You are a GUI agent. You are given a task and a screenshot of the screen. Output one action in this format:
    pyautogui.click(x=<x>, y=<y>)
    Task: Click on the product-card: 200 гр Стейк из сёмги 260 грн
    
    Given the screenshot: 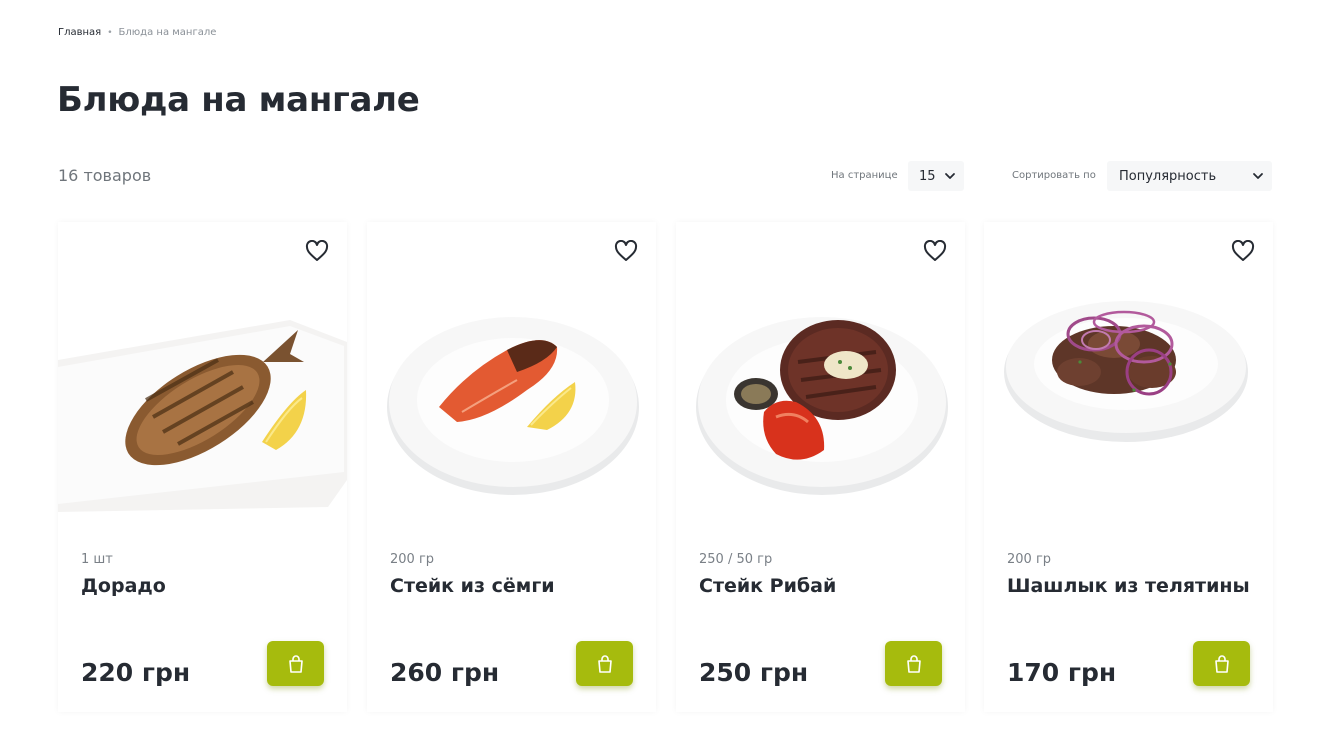 What is the action you would take?
    pyautogui.click(x=511, y=467)
    